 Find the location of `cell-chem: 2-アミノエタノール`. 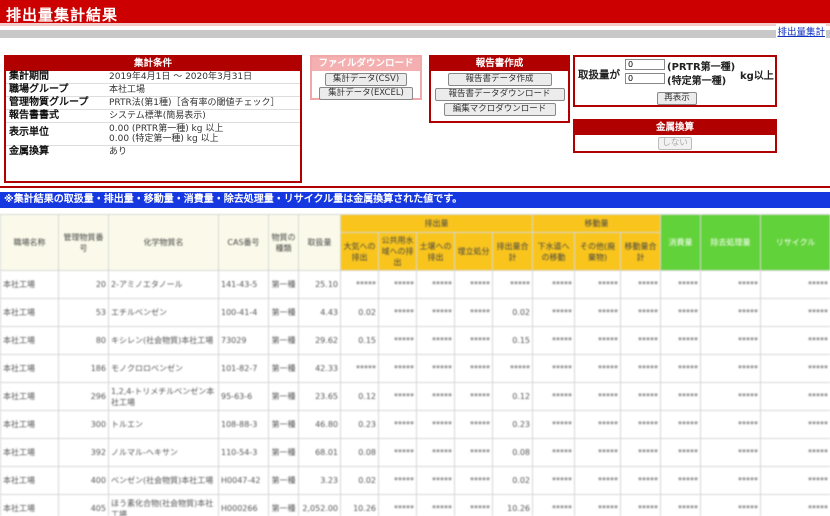

cell-chem: 2-アミノエタノール is located at coordinates (163, 284).